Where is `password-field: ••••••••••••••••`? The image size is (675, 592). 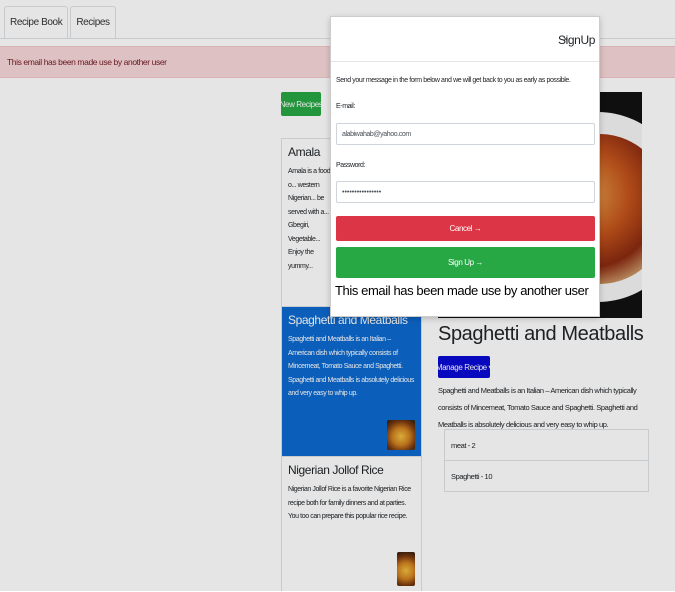
password-field: •••••••••••••••• is located at coordinates (465, 192).